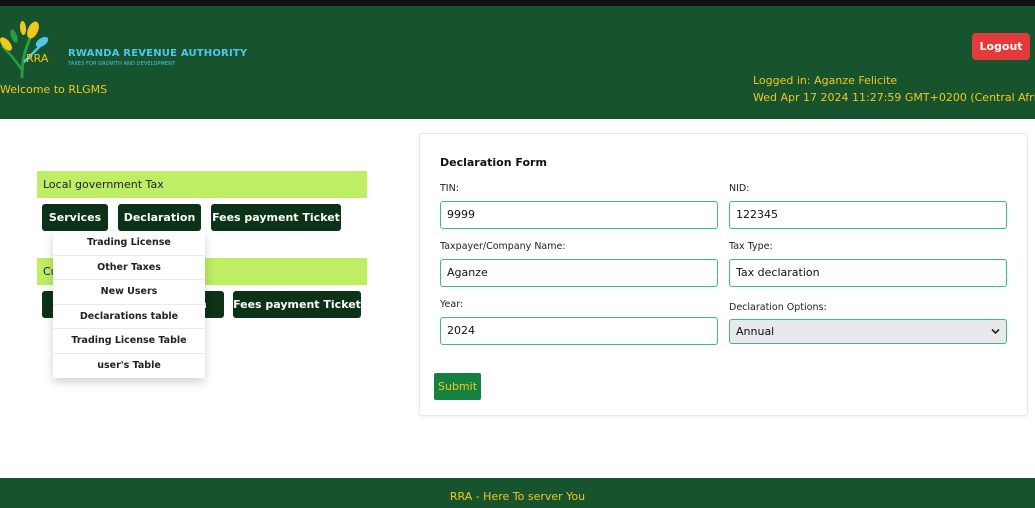 This screenshot has width=1035, height=508. Describe the element at coordinates (449, 188) in the screenshot. I see `tin-label: TIN:` at that location.